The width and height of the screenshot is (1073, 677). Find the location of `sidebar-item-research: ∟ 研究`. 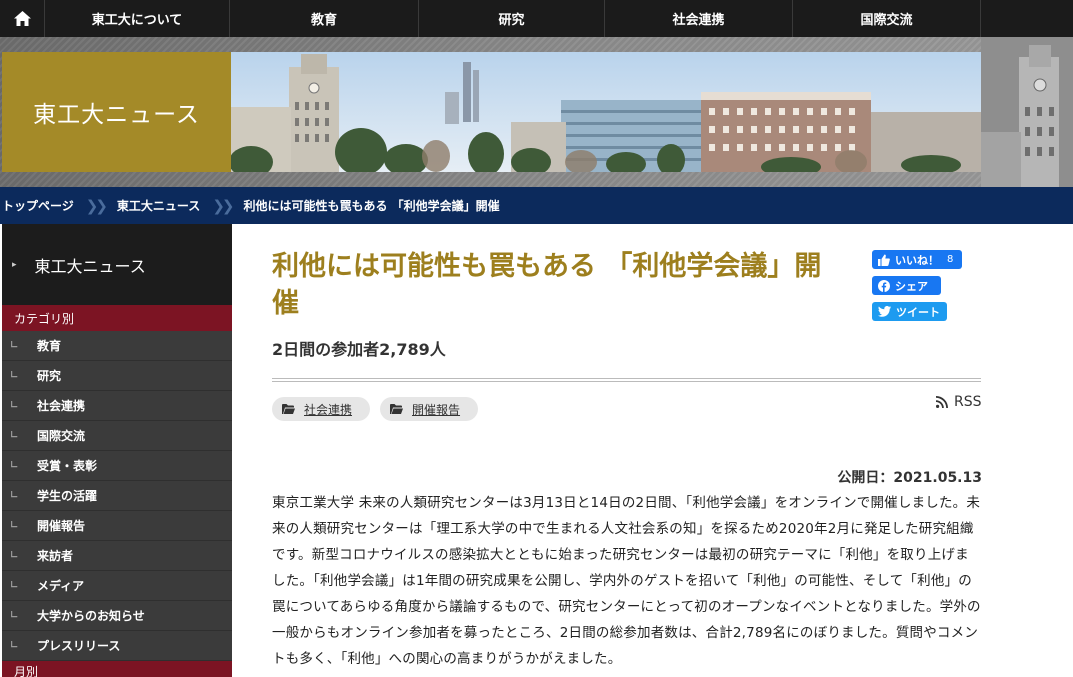

sidebar-item-research: ∟ 研究 is located at coordinates (117, 376).